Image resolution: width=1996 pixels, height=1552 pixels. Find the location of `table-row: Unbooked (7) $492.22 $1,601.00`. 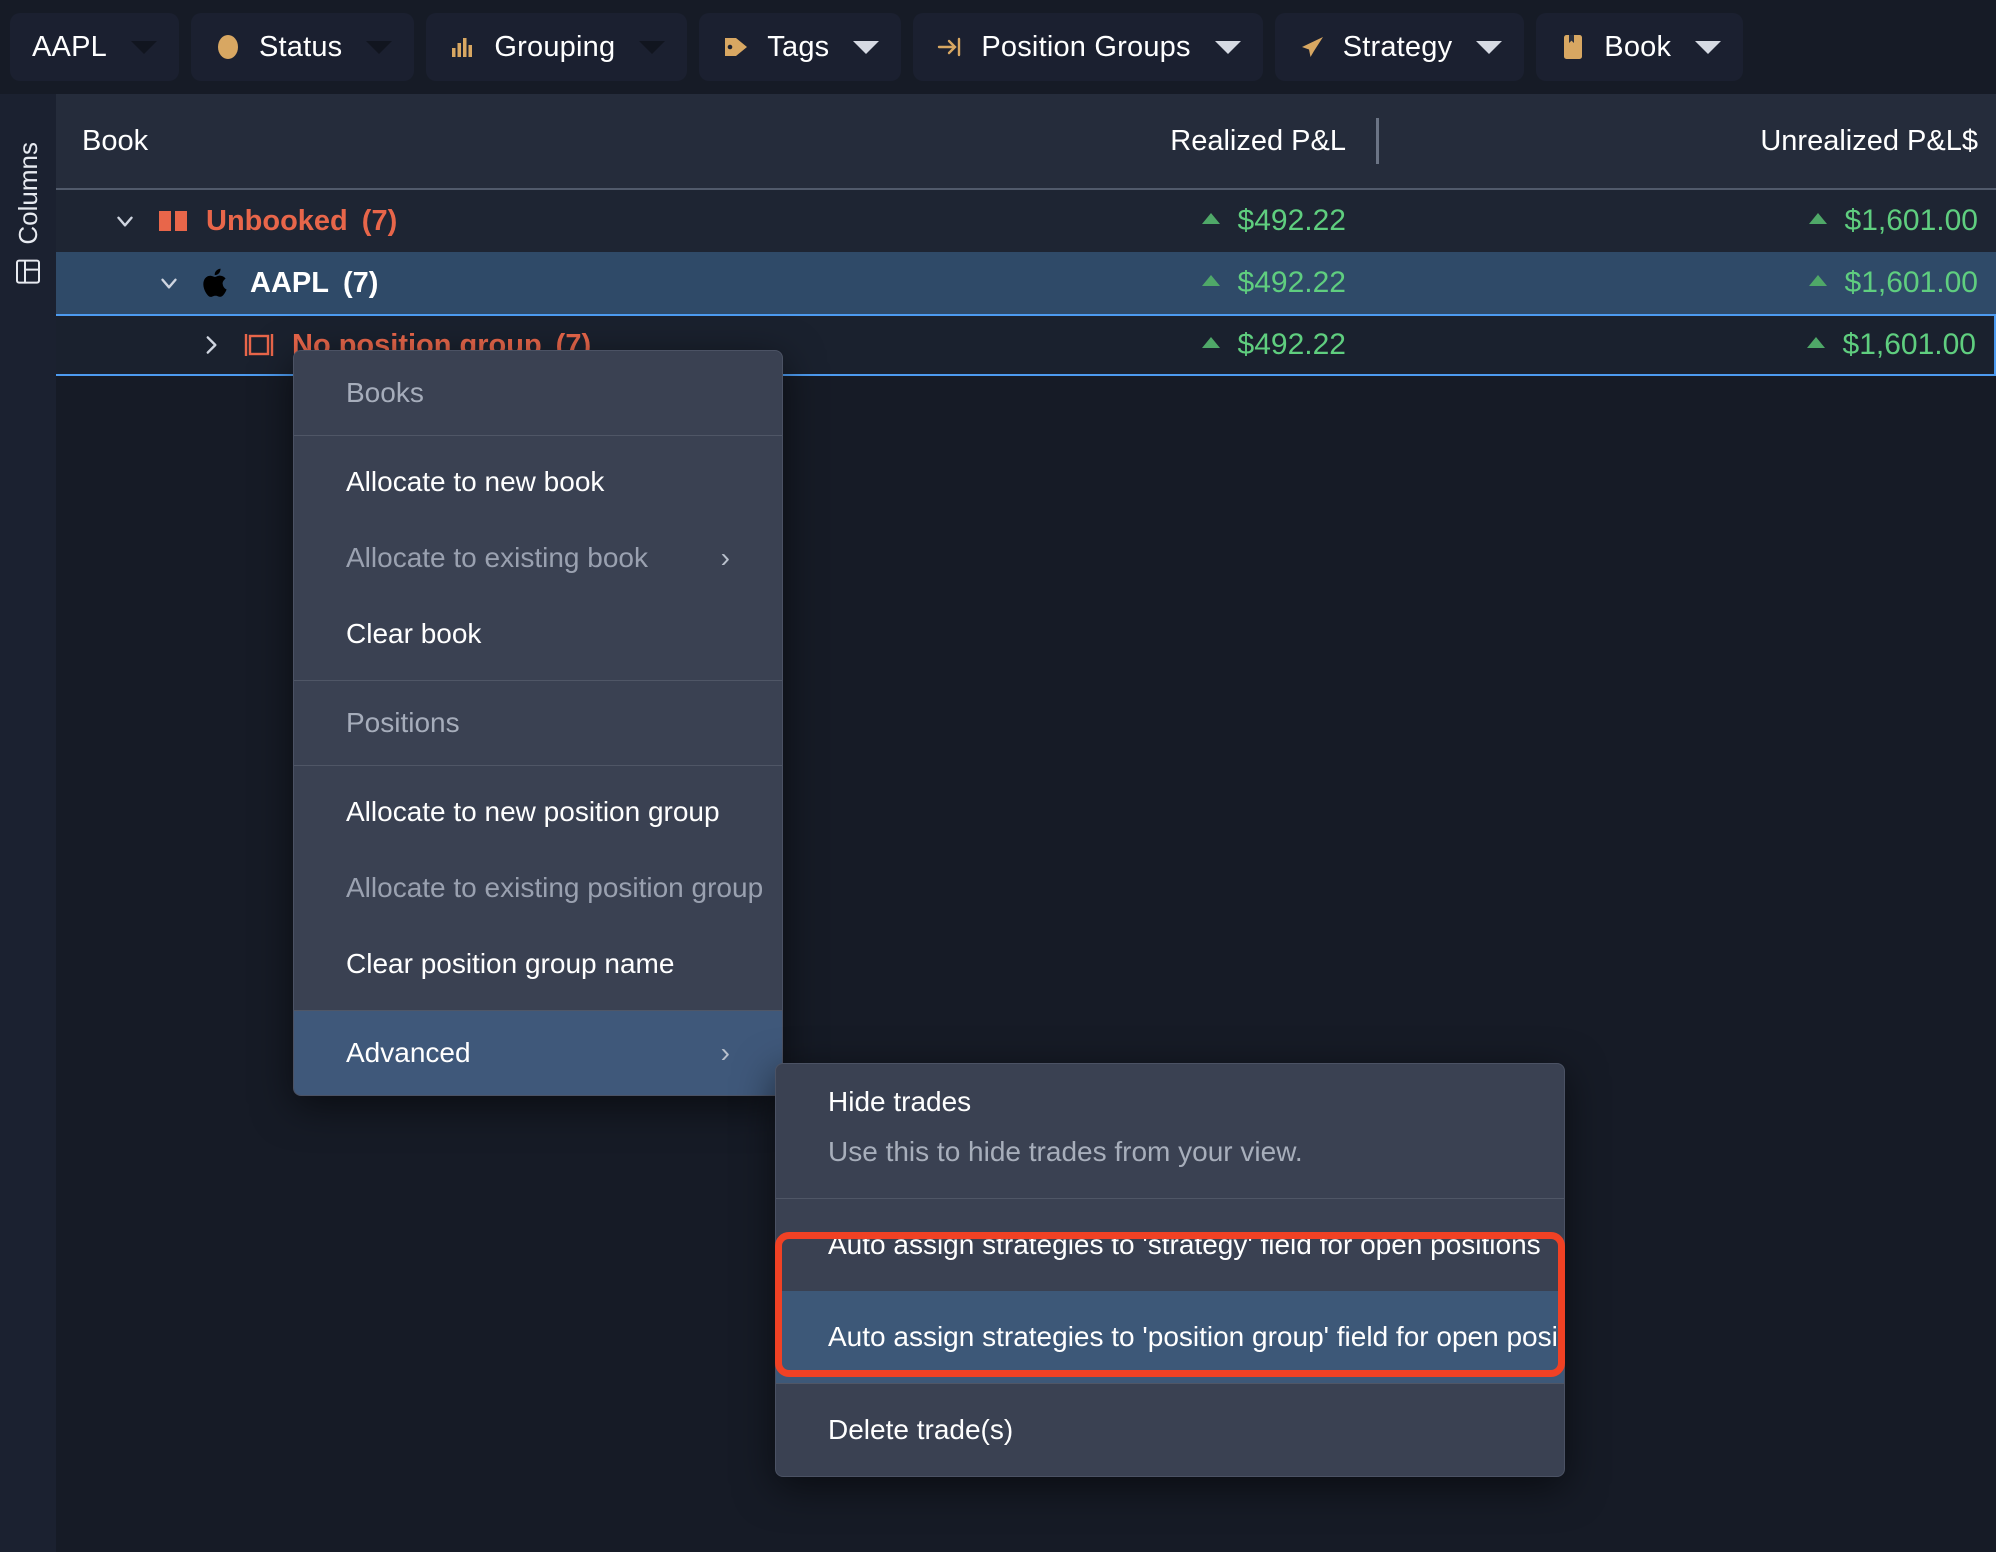

table-row: Unbooked (7) $492.22 $1,601.00 is located at coordinates (1026, 221).